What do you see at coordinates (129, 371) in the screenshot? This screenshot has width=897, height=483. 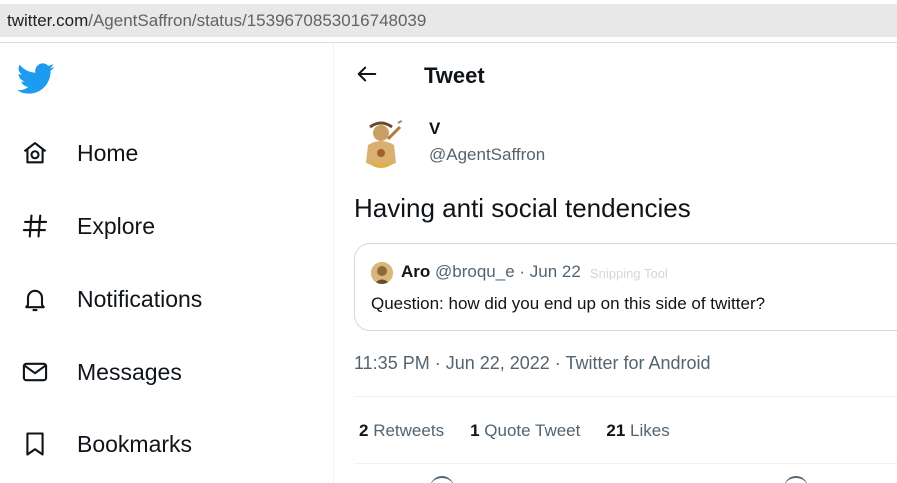 I see `sidebar-item-label: Messages` at bounding box center [129, 371].